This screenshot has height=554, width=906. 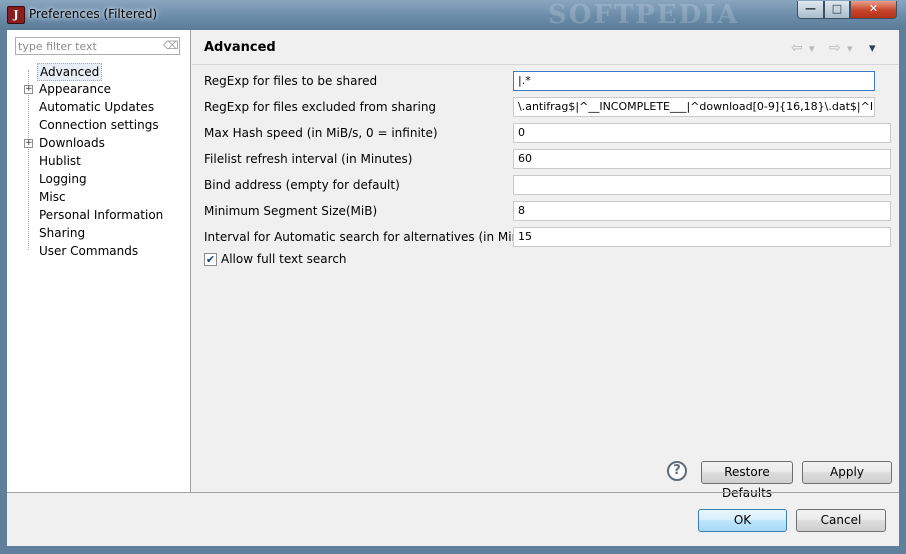 What do you see at coordinates (291, 81) in the screenshot?
I see `field-label-shared-regexp: RegExp for files to be shared` at bounding box center [291, 81].